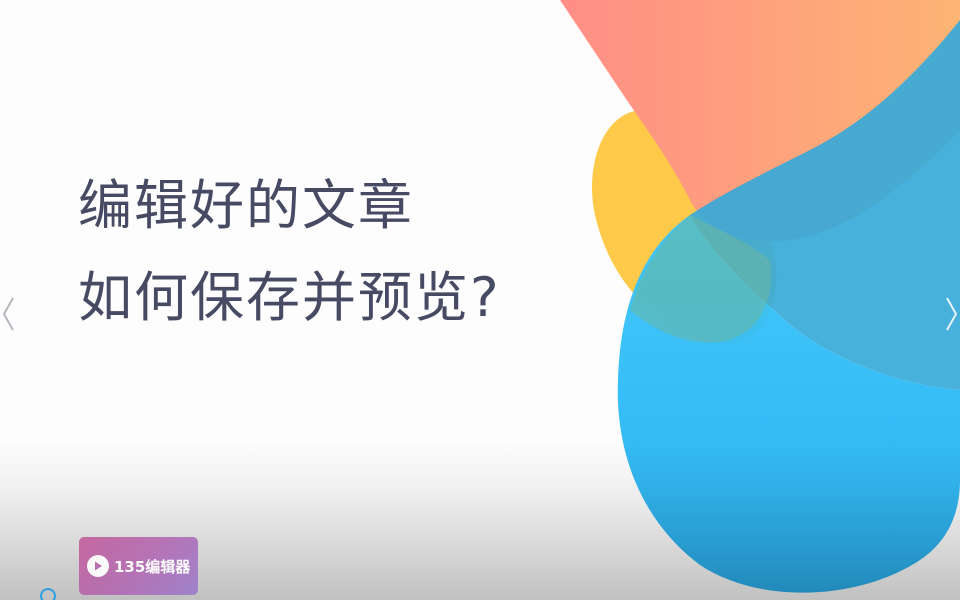 Image resolution: width=960 pixels, height=600 pixels. What do you see at coordinates (98, 566) in the screenshot?
I see `play-icon` at bounding box center [98, 566].